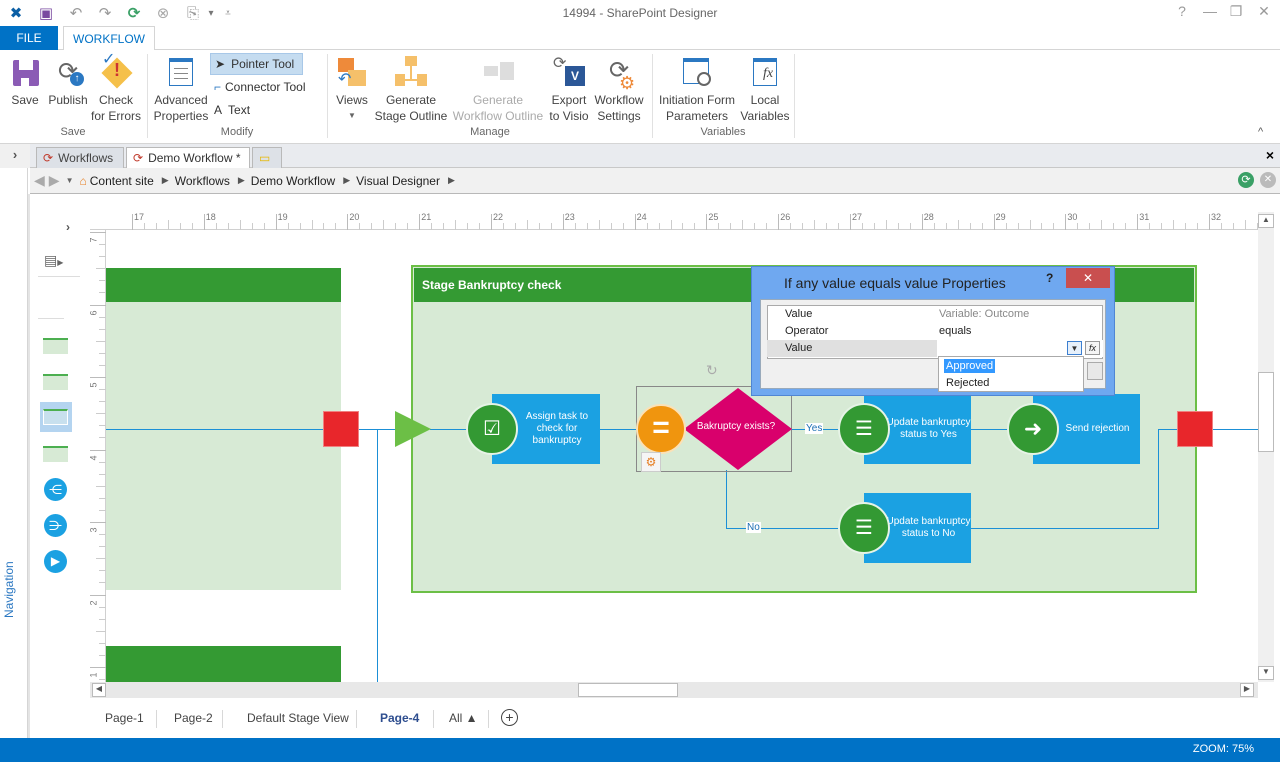  Describe the element at coordinates (55, 489) in the screenshot. I see `parallel-block-icon: ⋲` at that location.